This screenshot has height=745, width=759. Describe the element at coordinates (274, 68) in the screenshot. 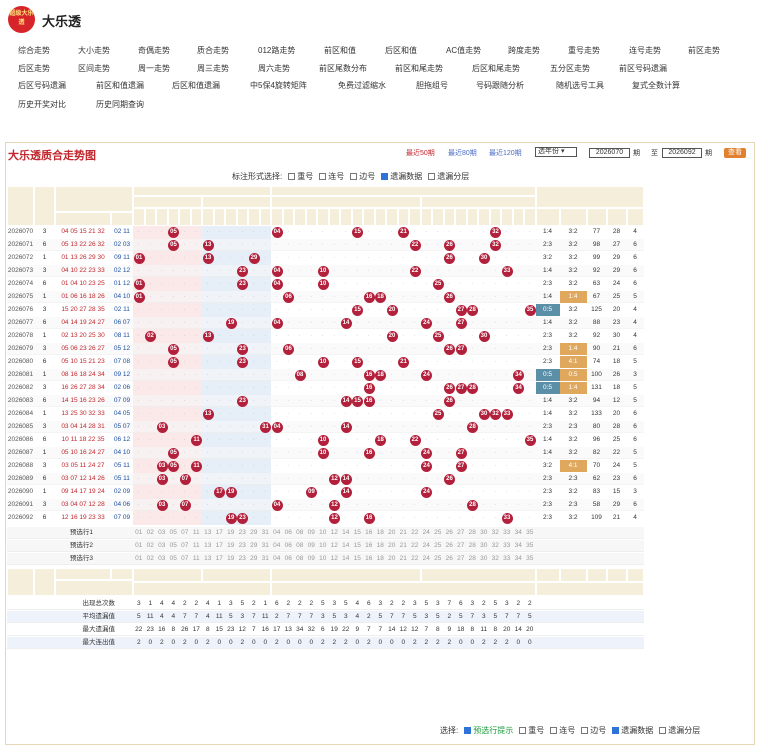

I see `nav-link: 周六走势` at that location.